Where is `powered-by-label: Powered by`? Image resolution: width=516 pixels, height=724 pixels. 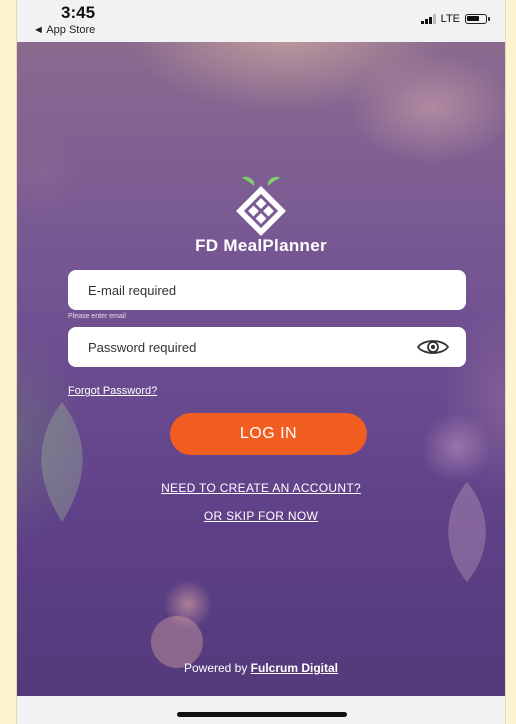
powered-by-label: Powered by is located at coordinates (217, 668).